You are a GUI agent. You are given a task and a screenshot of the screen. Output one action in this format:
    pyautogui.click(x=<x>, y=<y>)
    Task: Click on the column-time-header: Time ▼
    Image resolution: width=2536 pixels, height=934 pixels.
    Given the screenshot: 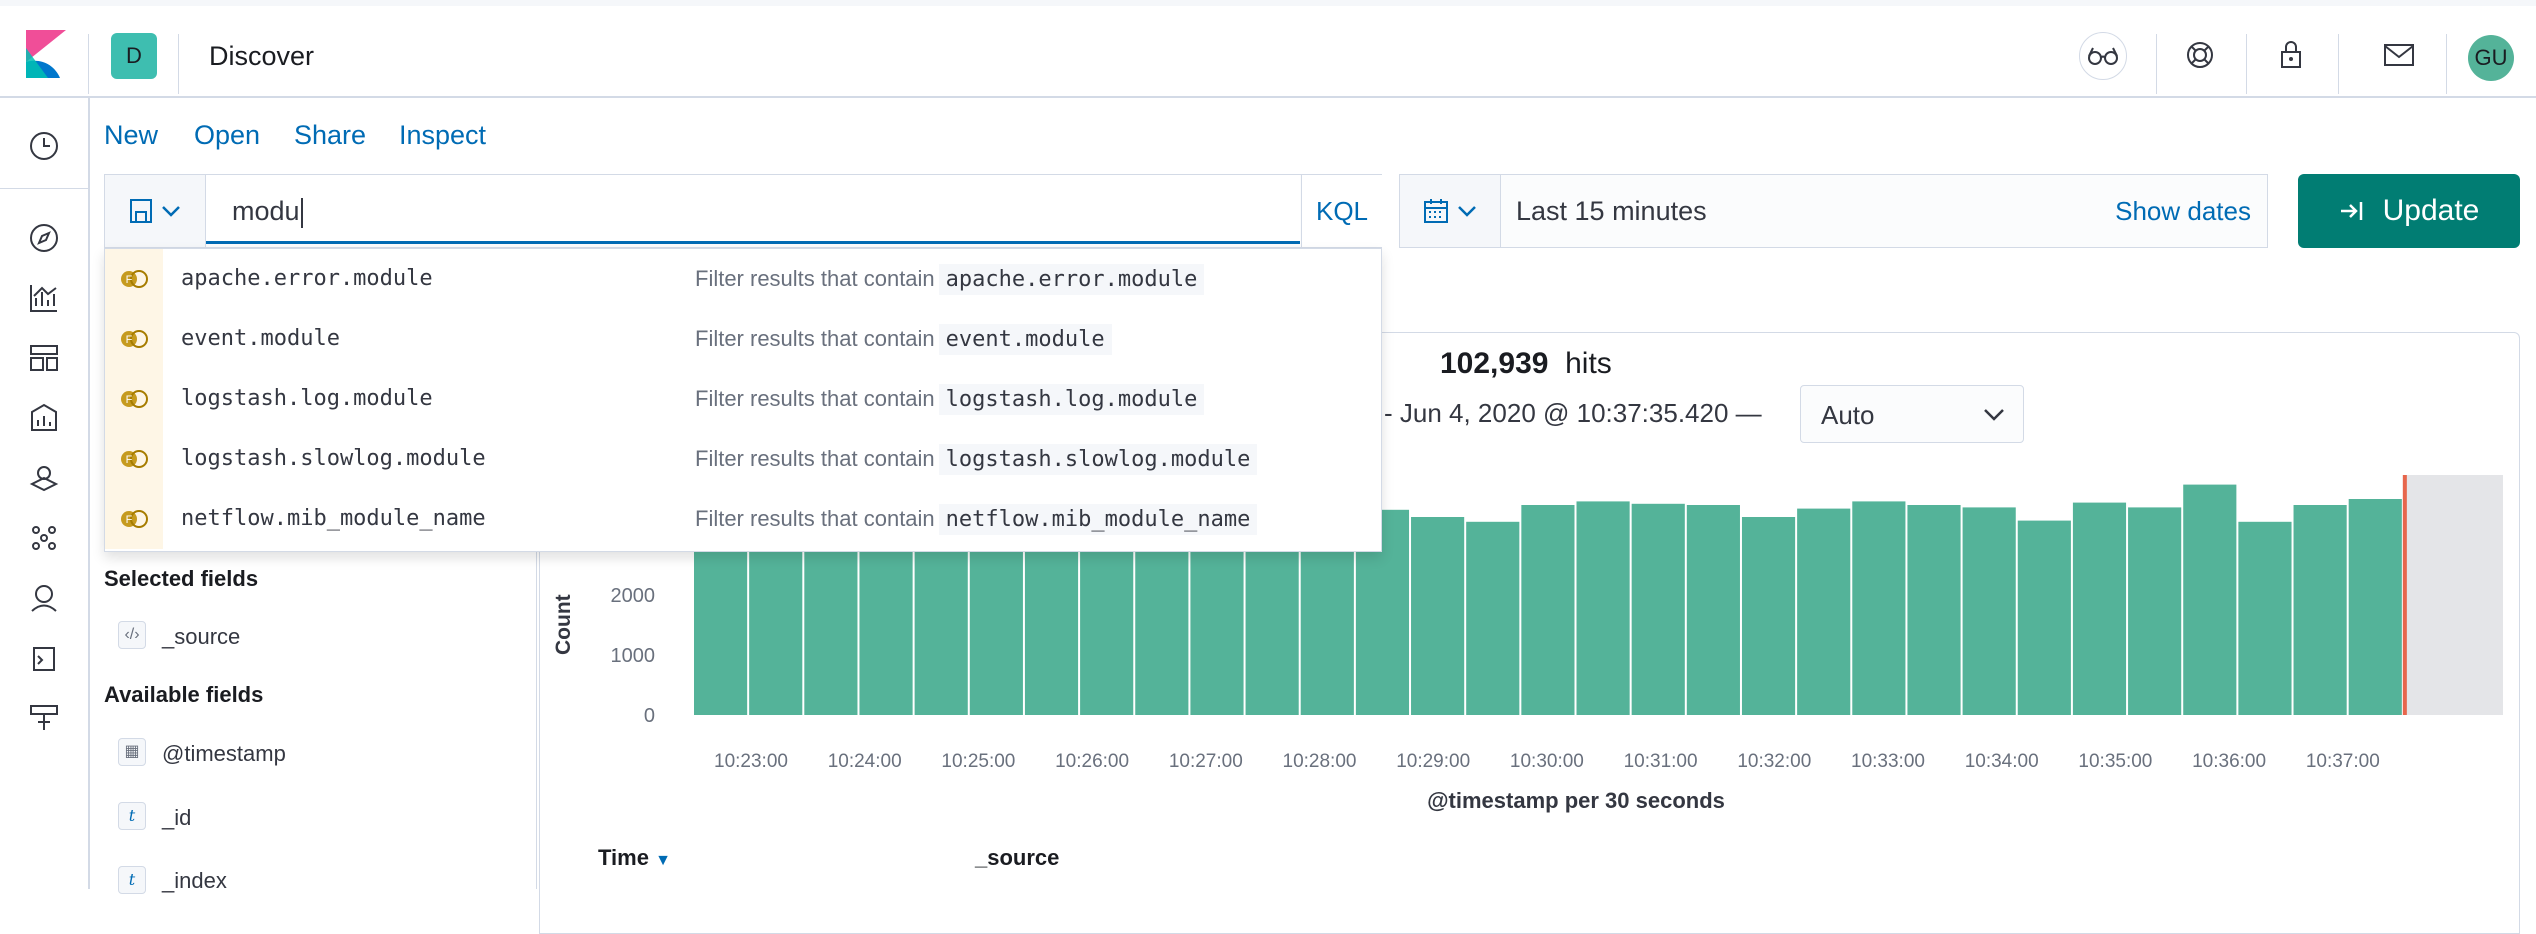 What is the action you would take?
    pyautogui.click(x=634, y=858)
    